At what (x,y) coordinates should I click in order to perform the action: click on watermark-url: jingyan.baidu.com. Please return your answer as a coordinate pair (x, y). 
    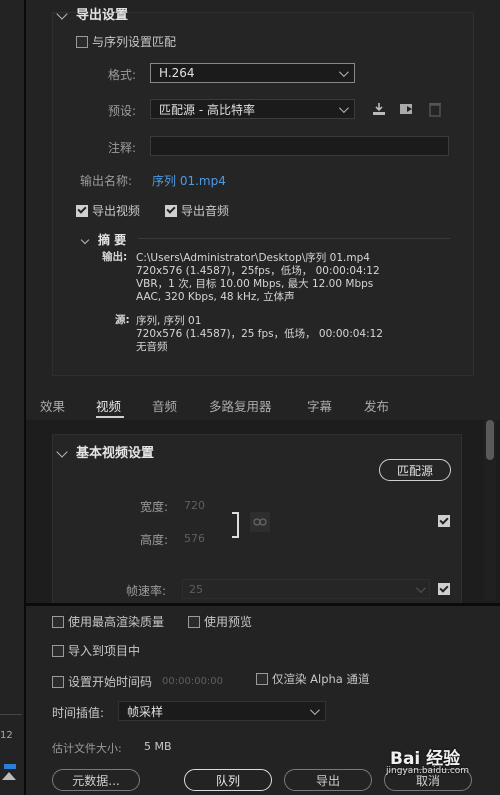
    Looking at the image, I should click on (428, 771).